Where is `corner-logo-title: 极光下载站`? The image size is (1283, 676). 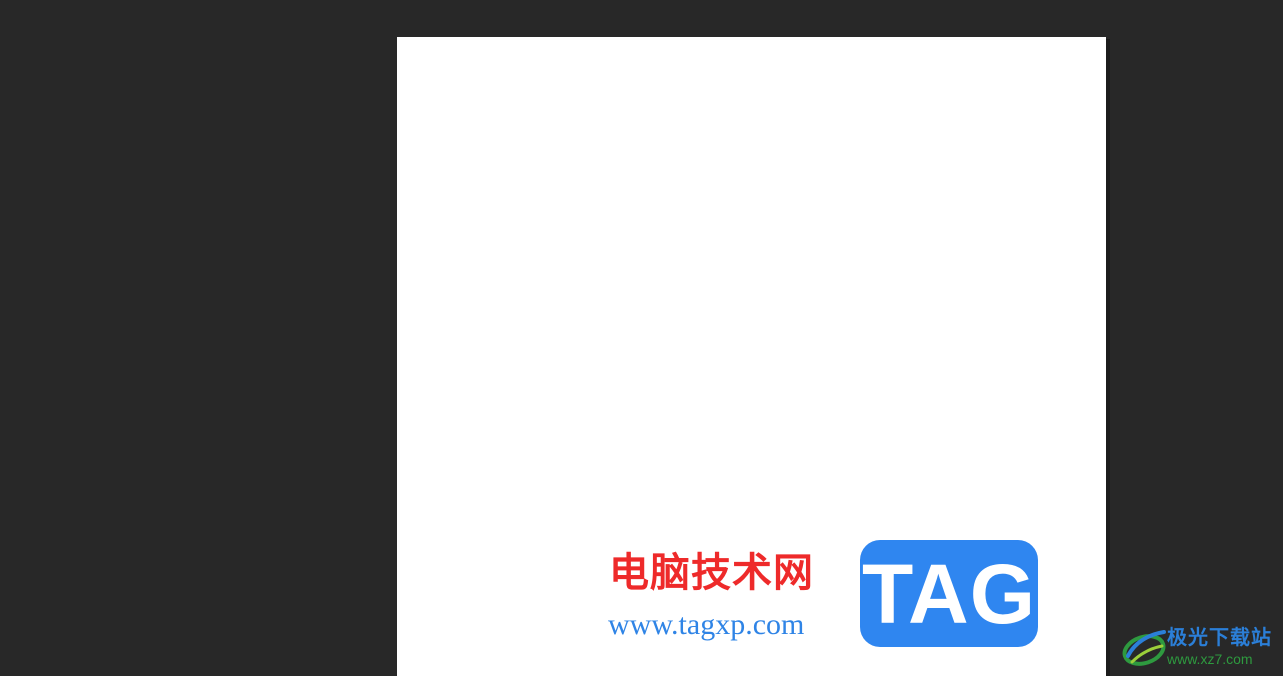 corner-logo-title: 极光下载站 is located at coordinates (1219, 637).